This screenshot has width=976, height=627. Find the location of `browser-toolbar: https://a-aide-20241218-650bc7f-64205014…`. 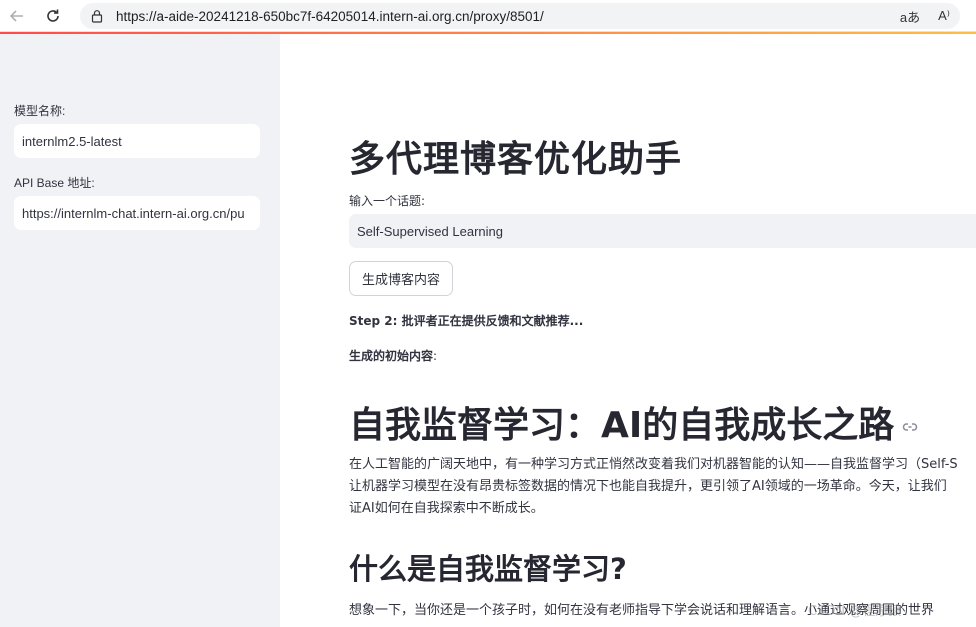

browser-toolbar: https://a-aide-20241218-650bc7f-64205014… is located at coordinates (488, 16).